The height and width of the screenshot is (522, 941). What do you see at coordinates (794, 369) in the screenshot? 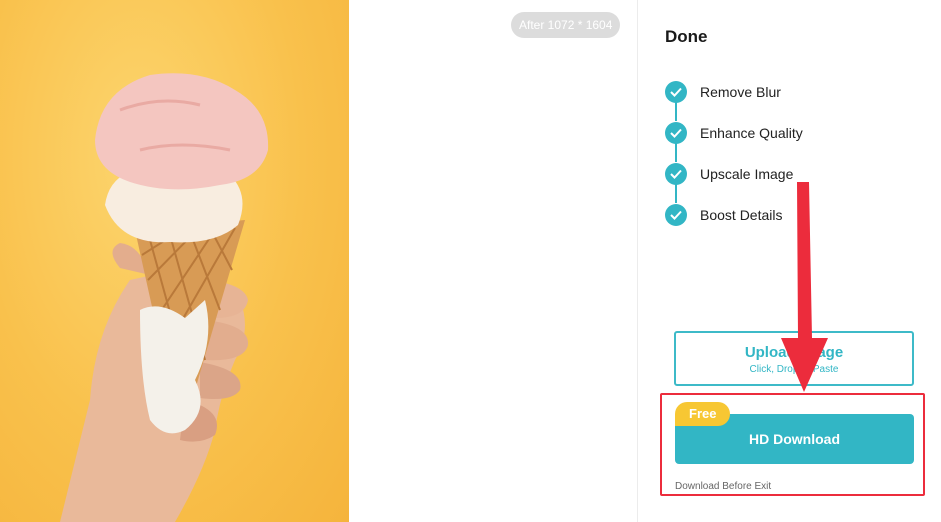
I see `upload-subtitle: Click, Drop or Paste` at bounding box center [794, 369].